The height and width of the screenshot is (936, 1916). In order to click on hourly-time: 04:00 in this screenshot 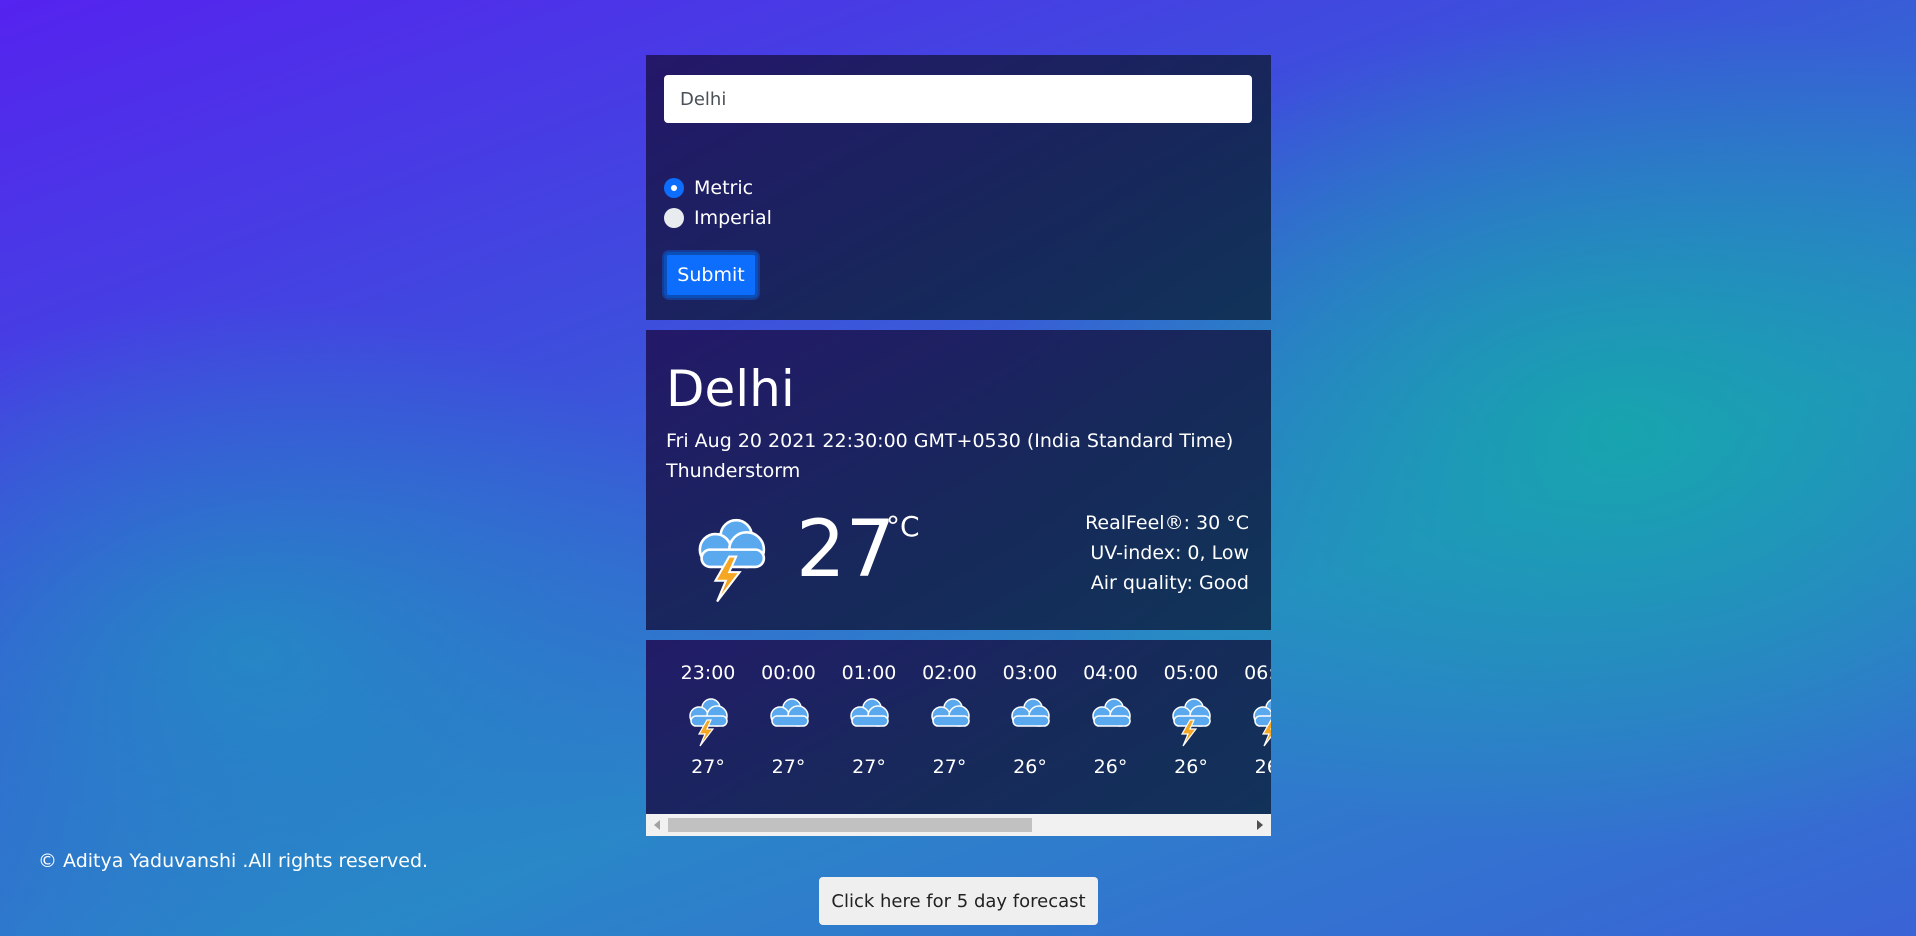, I will do `click(1110, 673)`.